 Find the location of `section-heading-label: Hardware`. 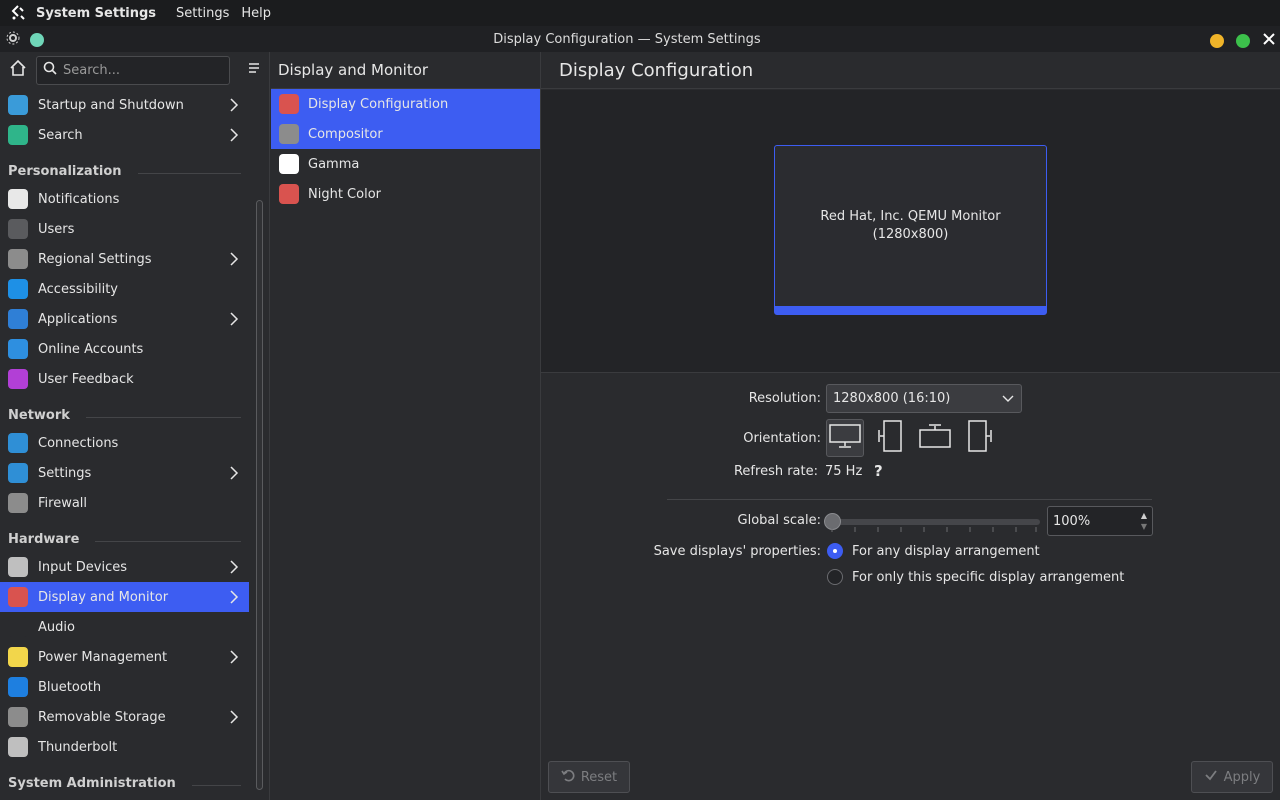

section-heading-label: Hardware is located at coordinates (44, 539).